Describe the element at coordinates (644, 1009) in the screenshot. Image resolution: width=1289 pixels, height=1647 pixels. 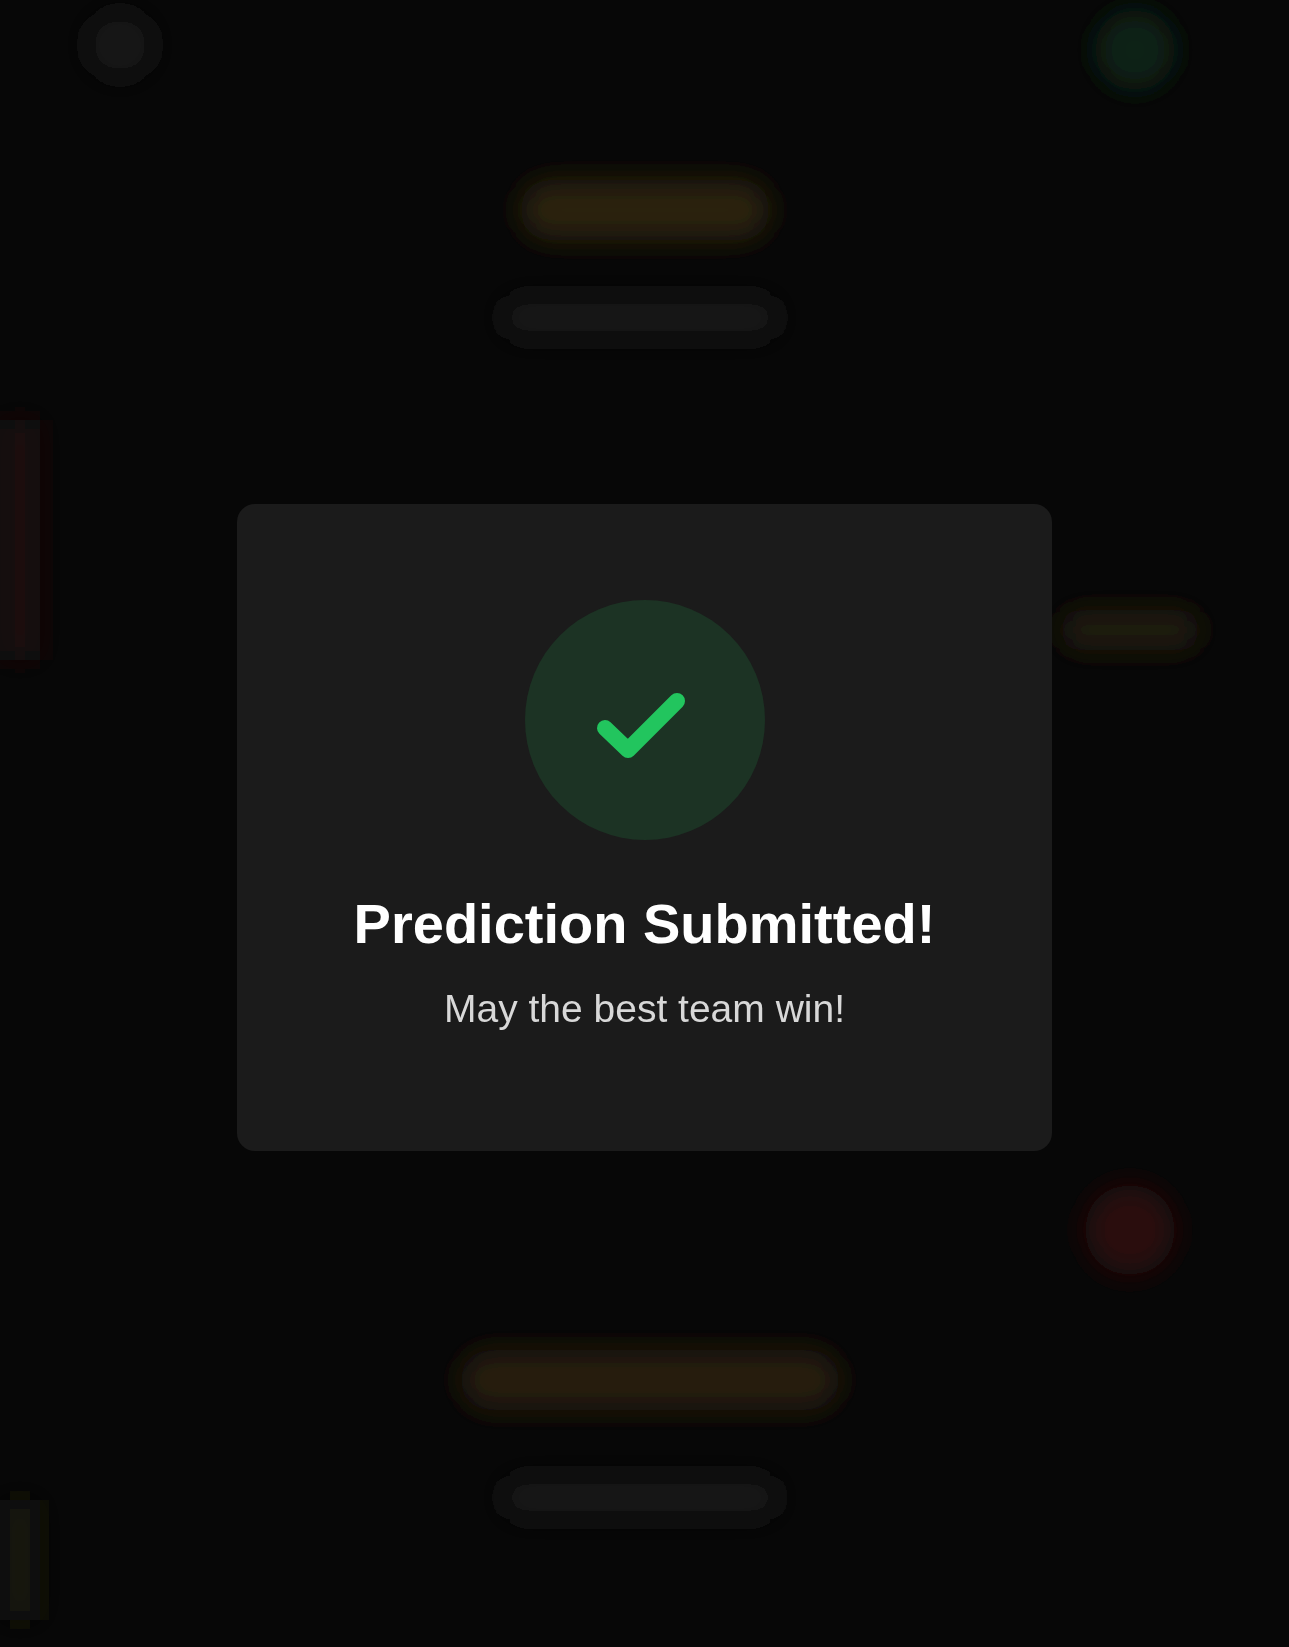
I see `dialog-message: May the best team win!` at that location.